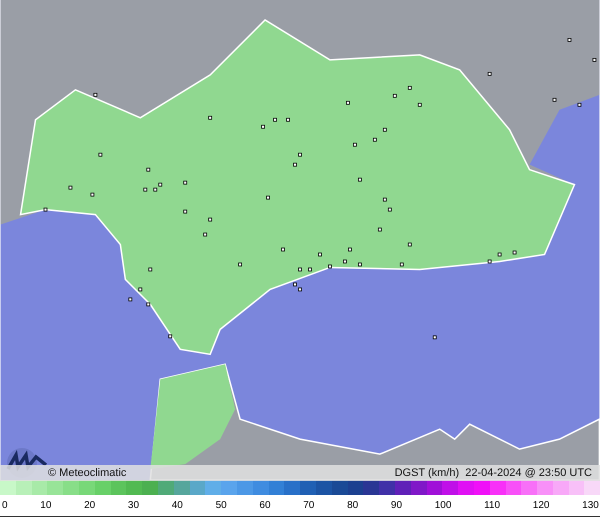 This screenshot has height=517, width=600. What do you see at coordinates (87, 473) in the screenshot?
I see `credit-text: © Meteoclimatic` at bounding box center [87, 473].